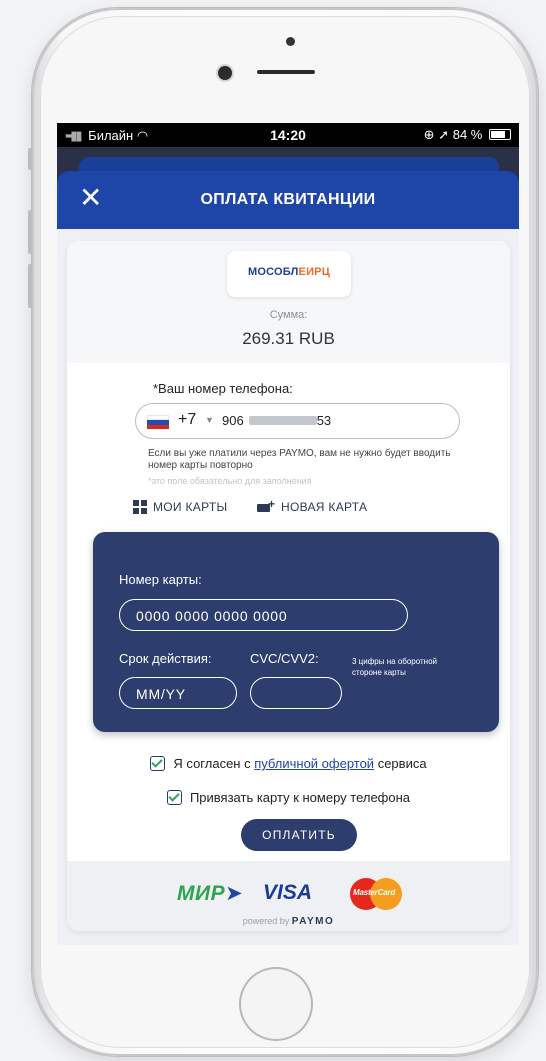  Describe the element at coordinates (288, 315) in the screenshot. I see `sum-label: Сумма:` at that location.